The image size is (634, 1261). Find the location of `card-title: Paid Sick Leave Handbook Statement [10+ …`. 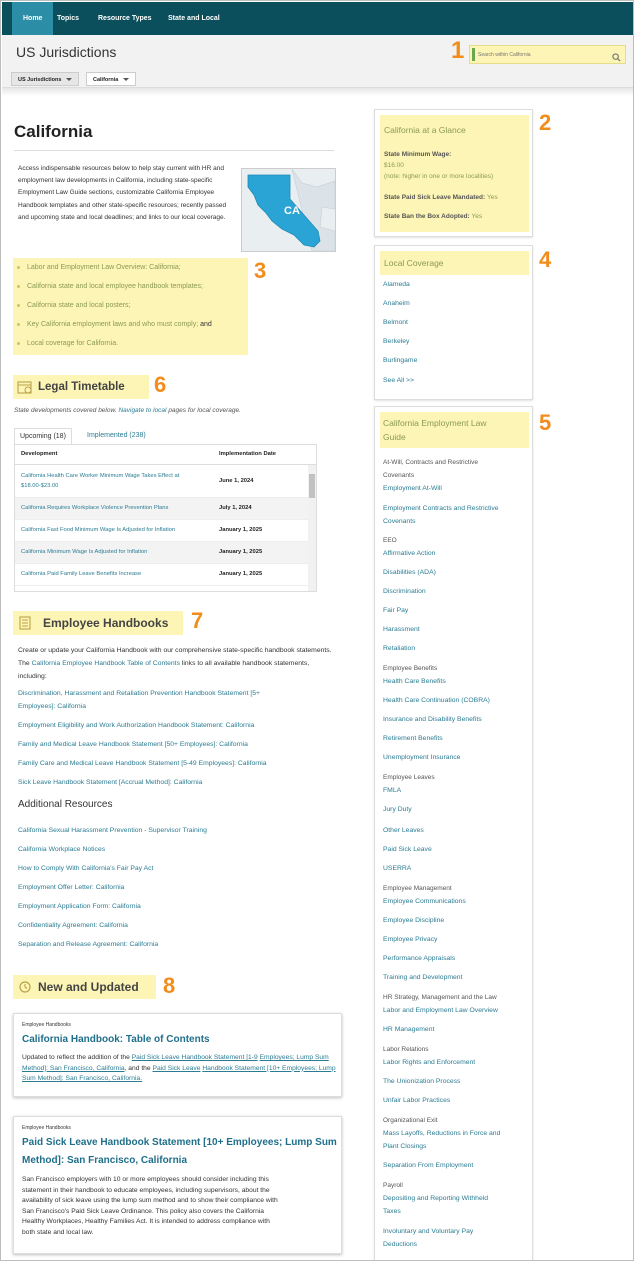

card-title: Paid Sick Leave Handbook Statement [10+ … is located at coordinates (179, 1143).